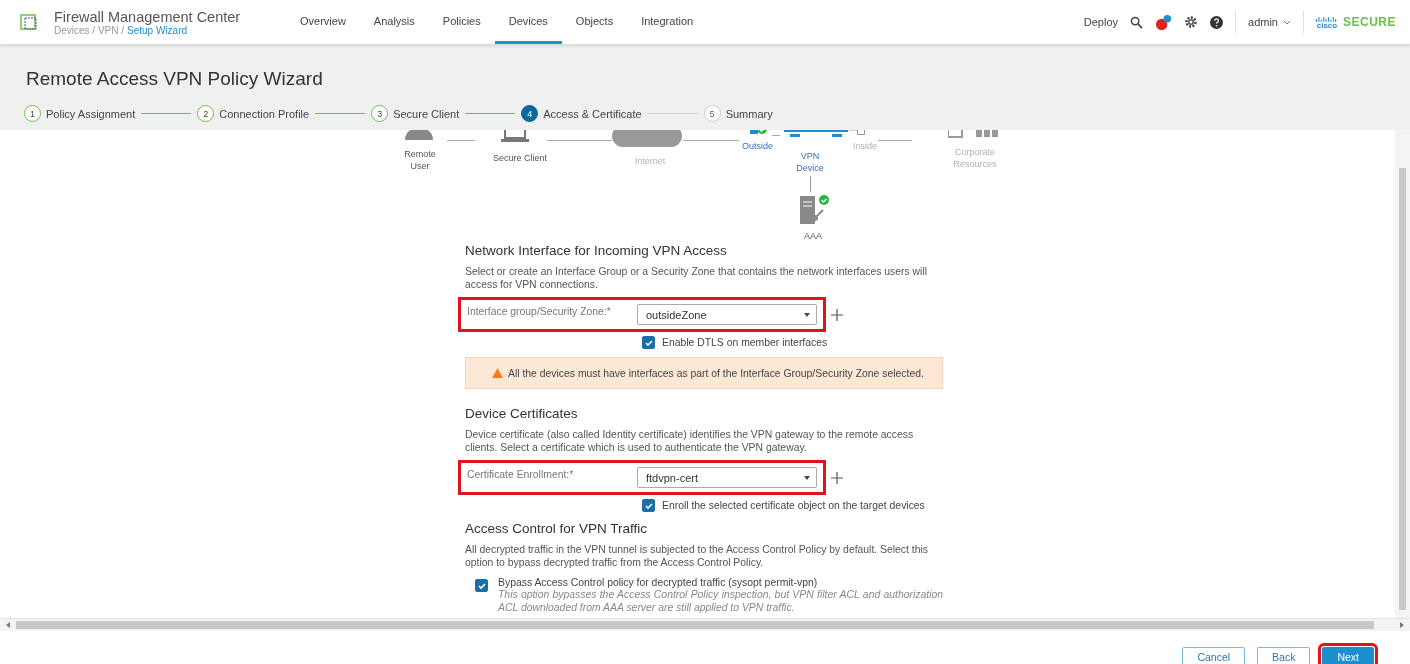 Image resolution: width=1410 pixels, height=664 pixels. Describe the element at coordinates (975, 158) in the screenshot. I see `diagram-label: Corporate Resources` at that location.